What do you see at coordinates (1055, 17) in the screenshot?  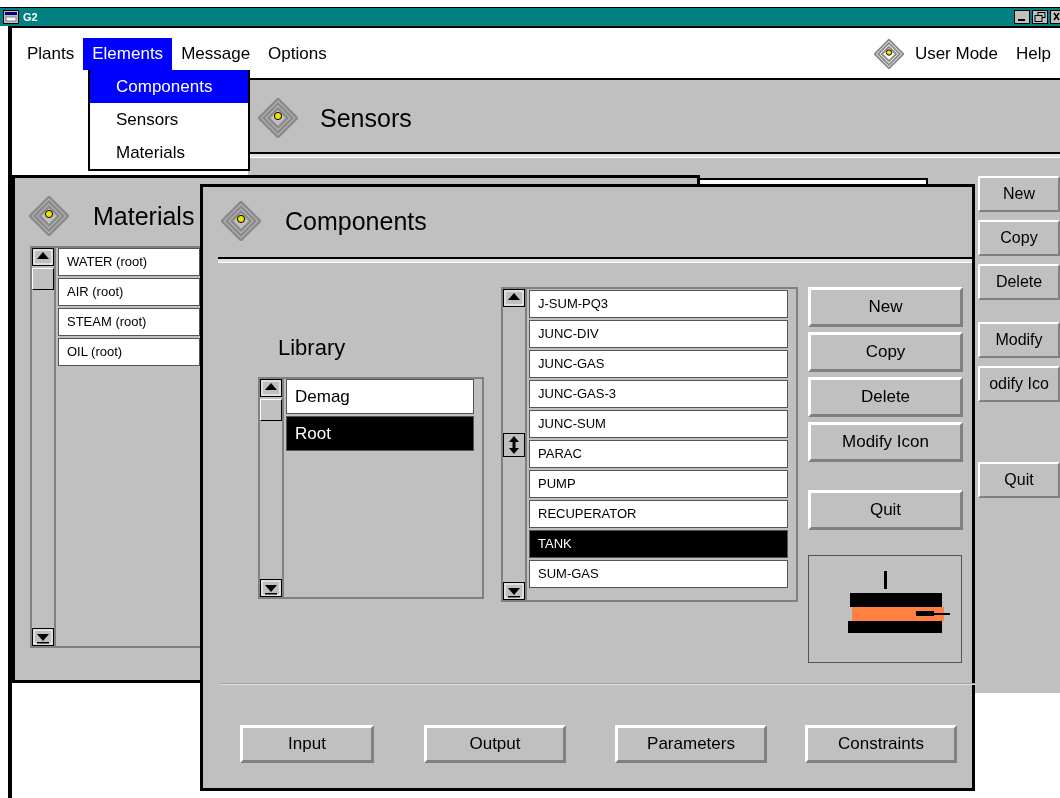 I see `close-icon` at bounding box center [1055, 17].